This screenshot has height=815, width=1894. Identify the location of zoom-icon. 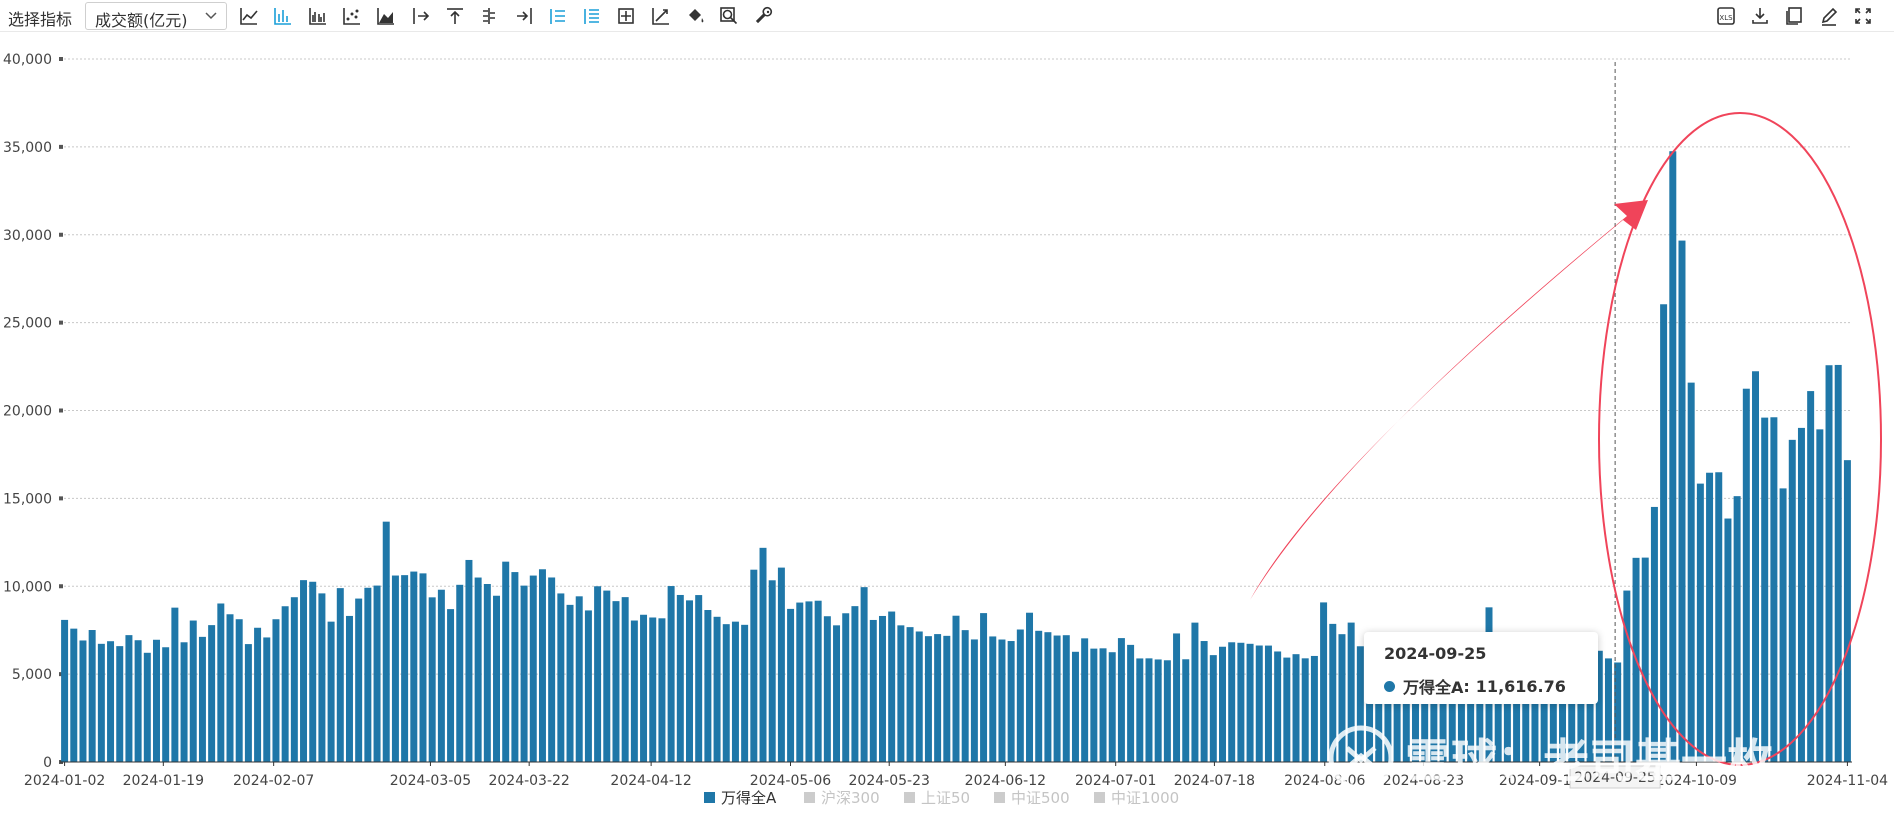
(729, 16).